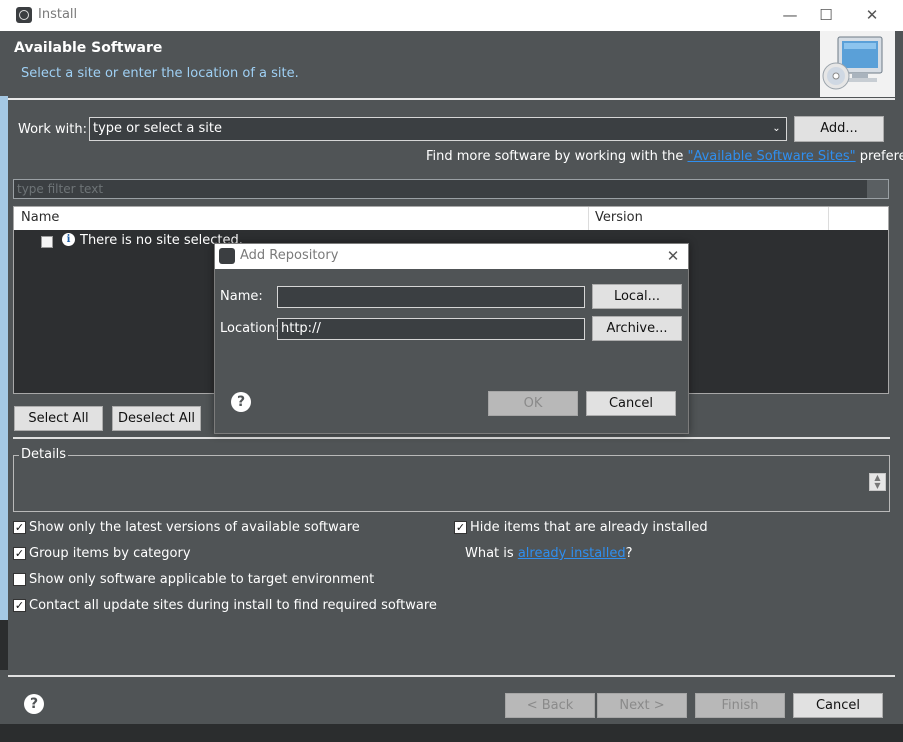  I want to click on name-field, so click(431, 297).